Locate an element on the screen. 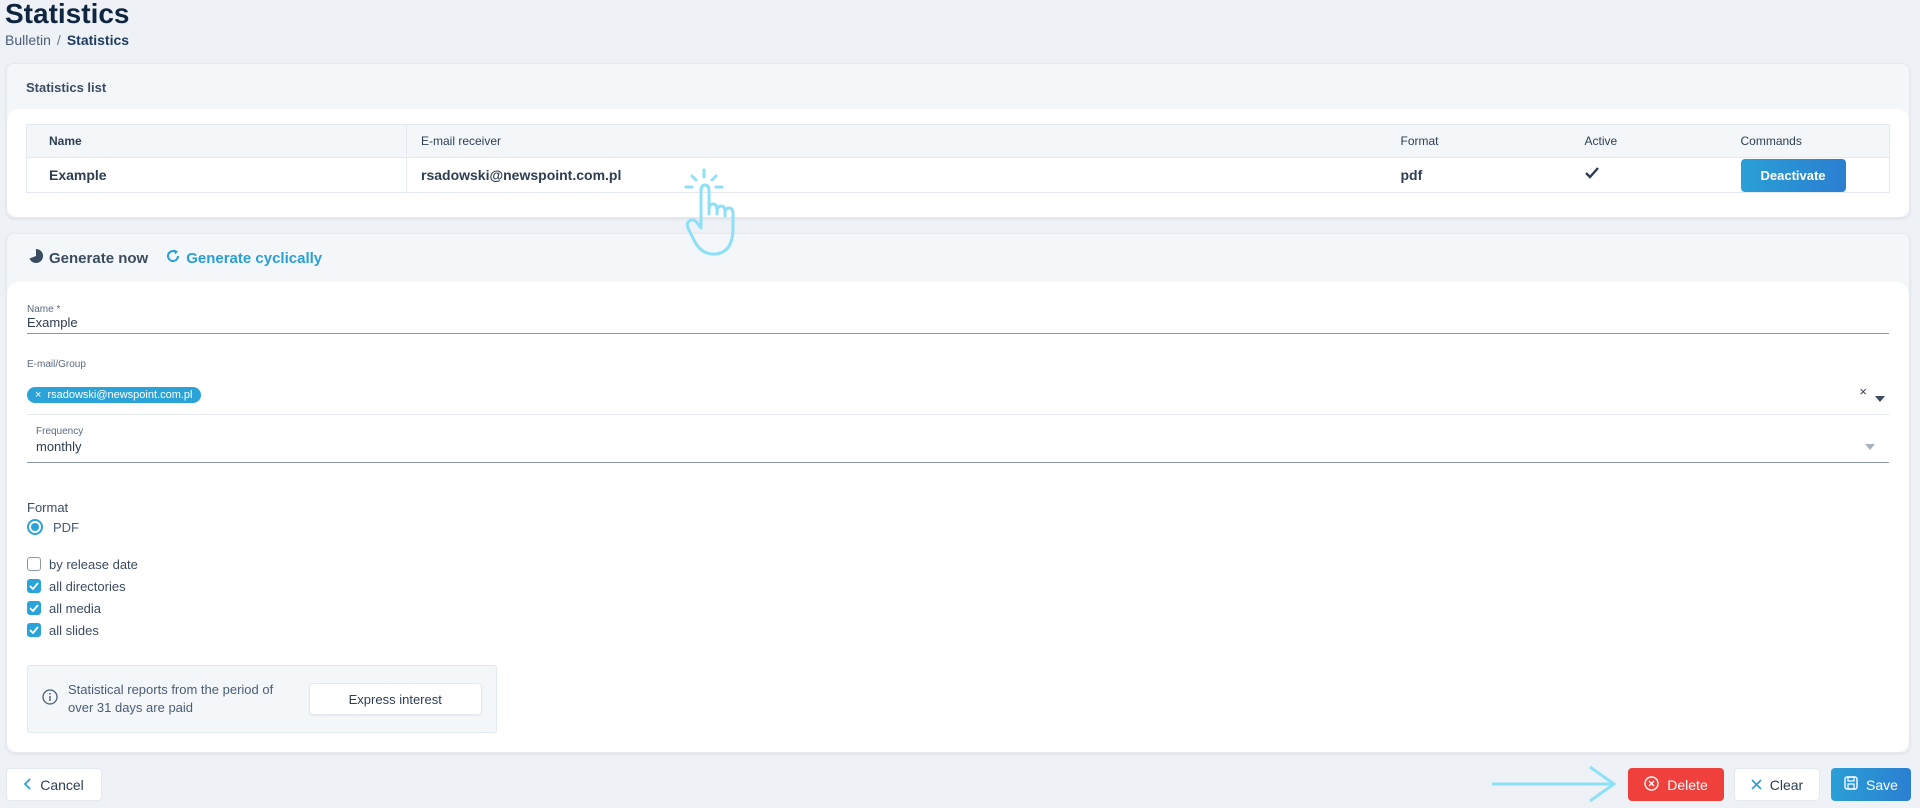 This screenshot has width=1920, height=808. column-header-name: Name is located at coordinates (216, 141).